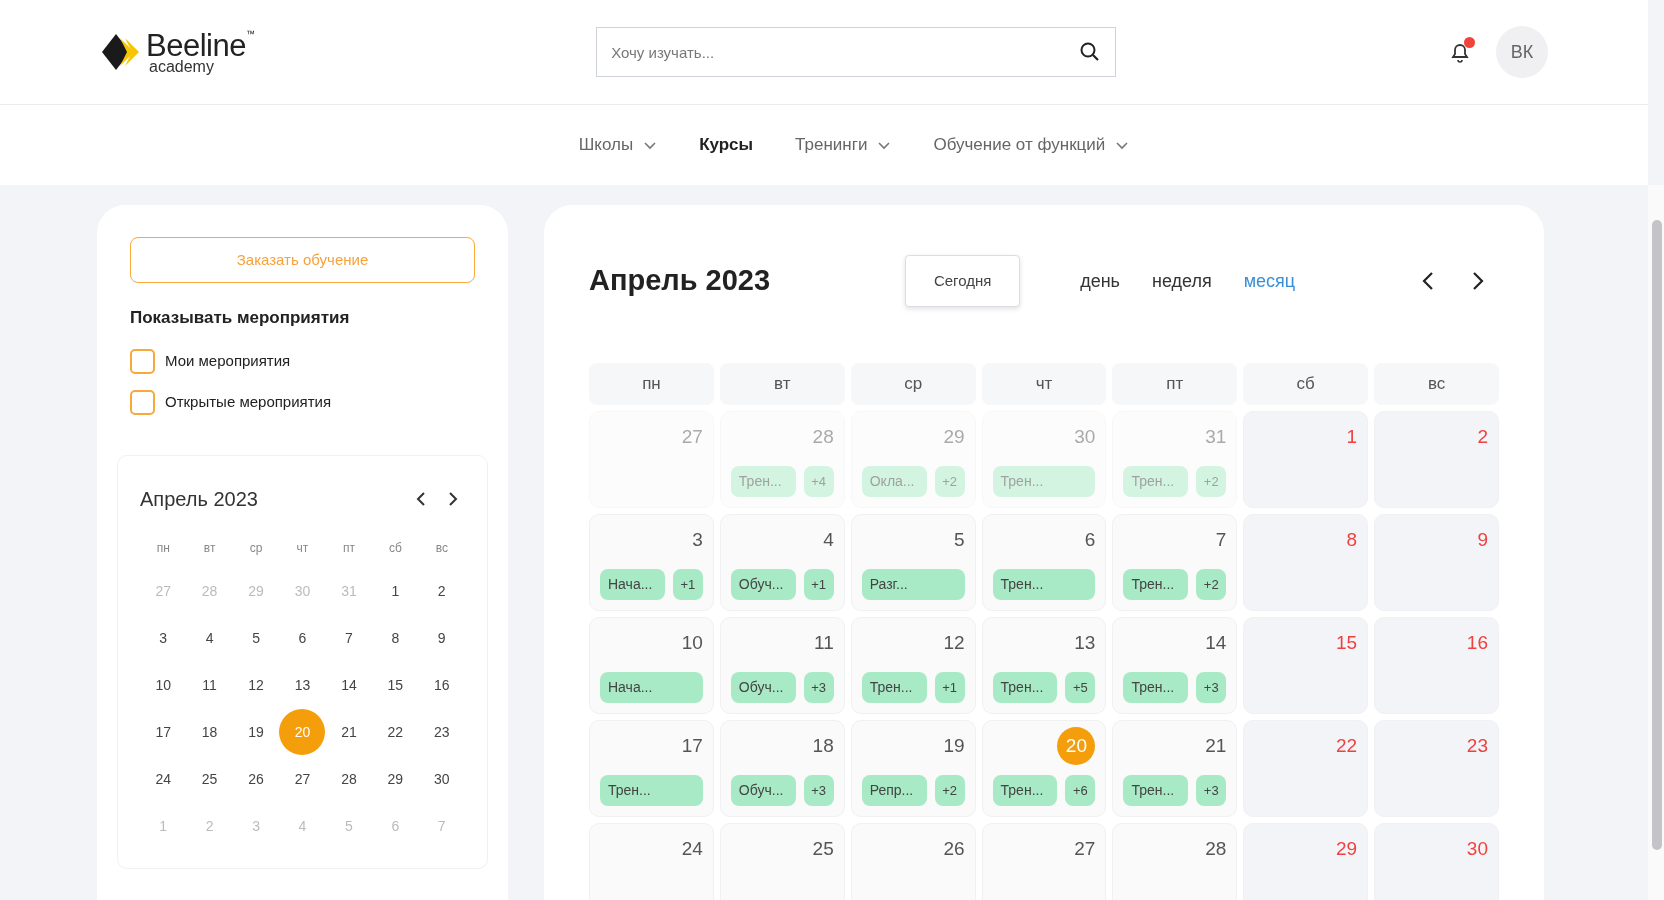  I want to click on day-cell: 19 Репр... +2, so click(913, 768).